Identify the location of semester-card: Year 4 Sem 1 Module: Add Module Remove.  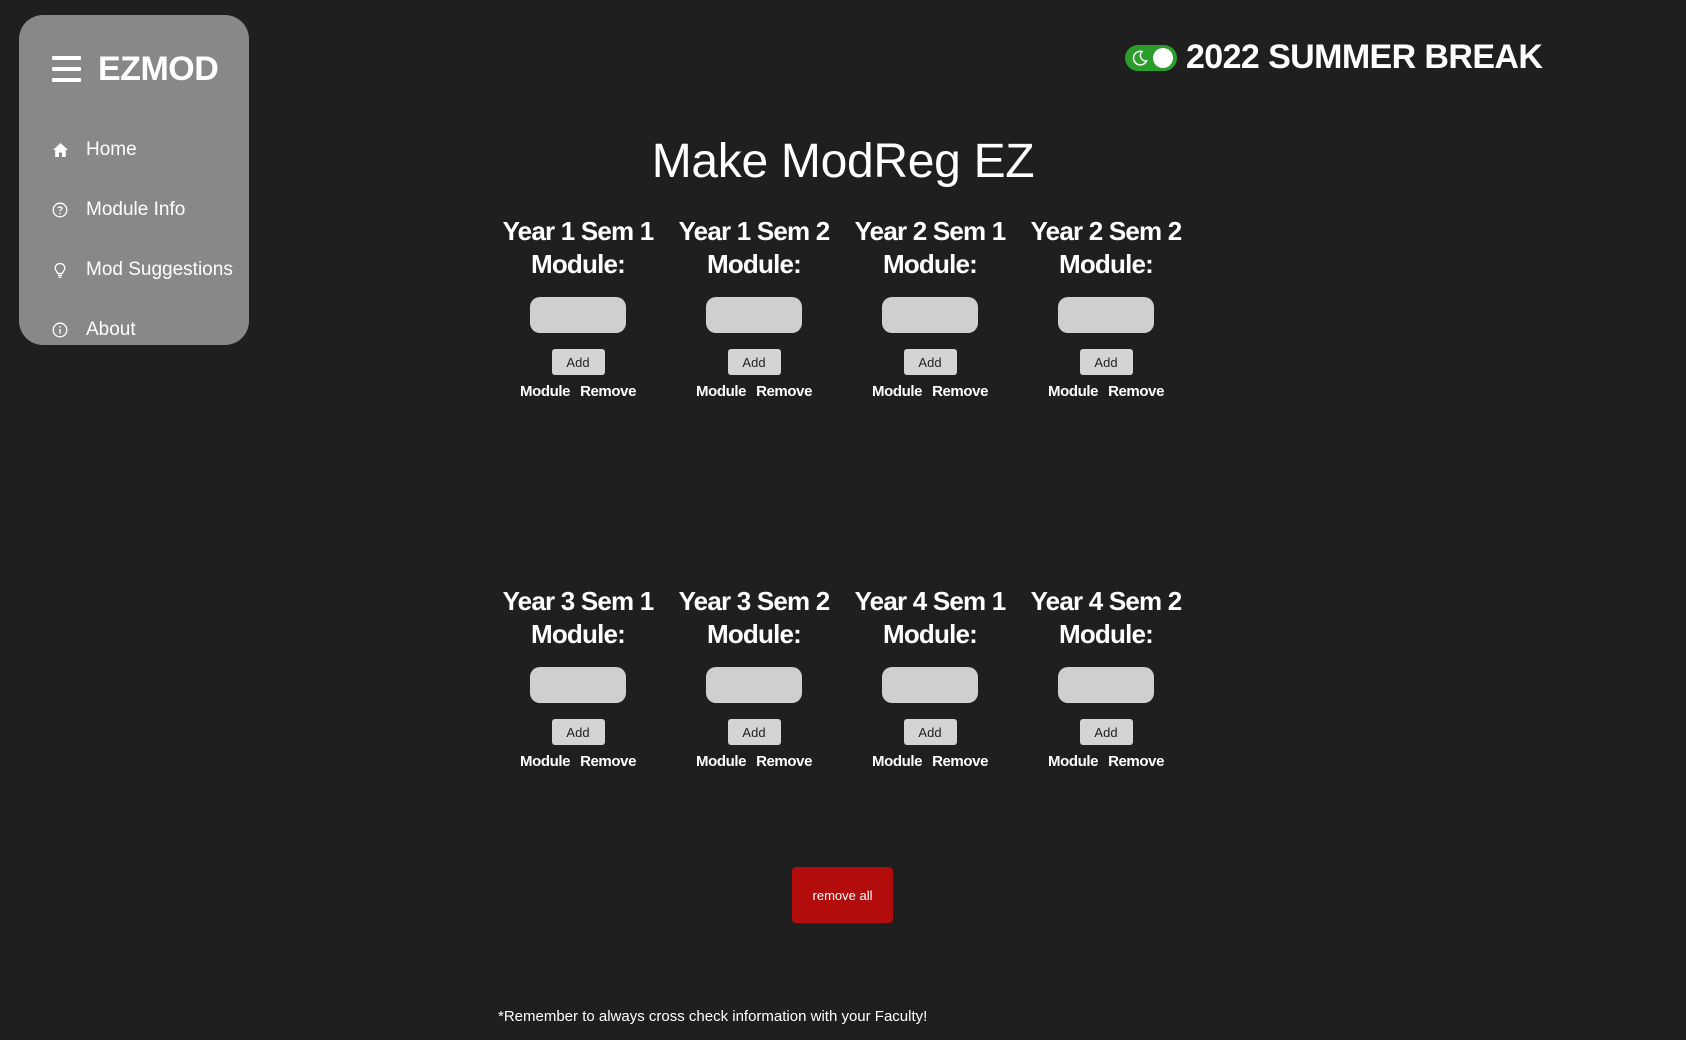
(930, 677).